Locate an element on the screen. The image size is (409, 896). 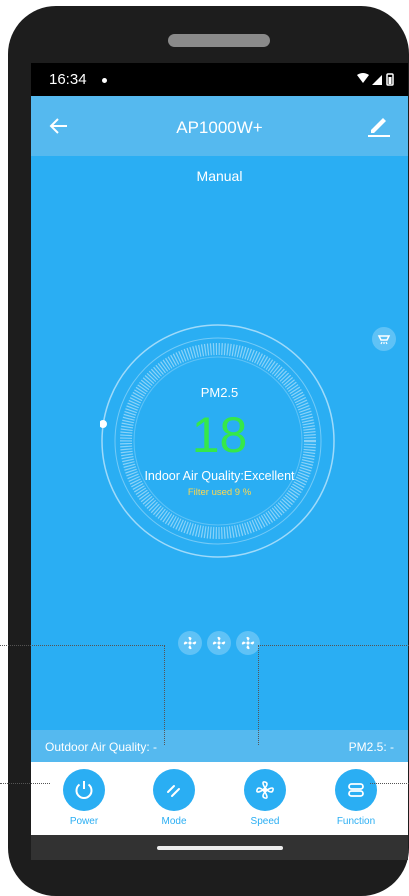
function-button-circle is located at coordinates (356, 790).